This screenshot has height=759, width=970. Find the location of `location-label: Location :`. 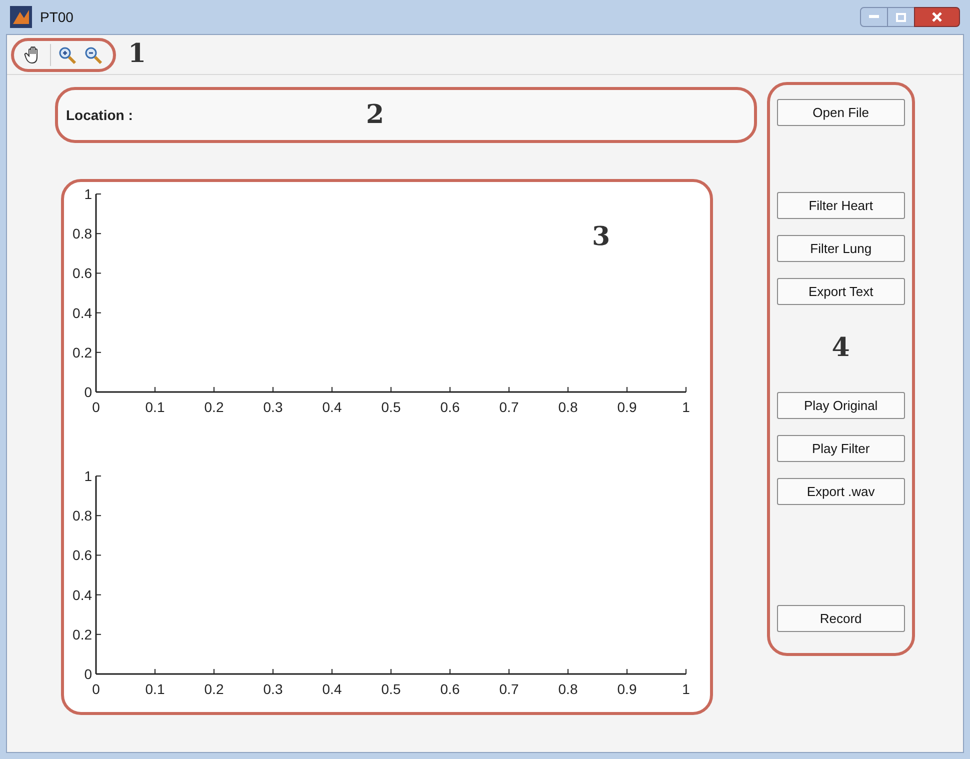

location-label: Location : is located at coordinates (100, 115).